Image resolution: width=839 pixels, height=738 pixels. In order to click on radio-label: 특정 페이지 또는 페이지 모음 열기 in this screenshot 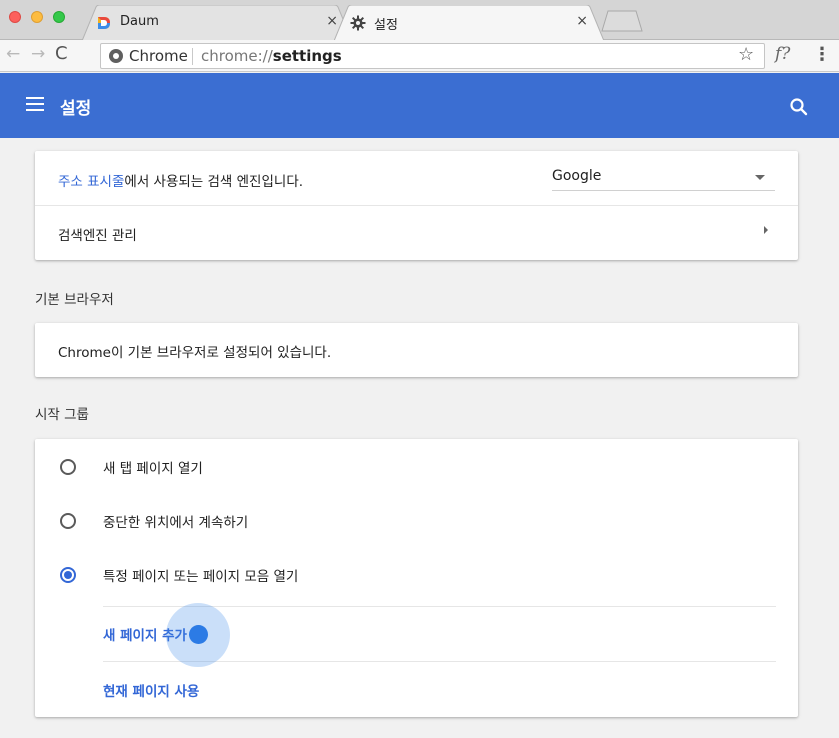, I will do `click(201, 577)`.